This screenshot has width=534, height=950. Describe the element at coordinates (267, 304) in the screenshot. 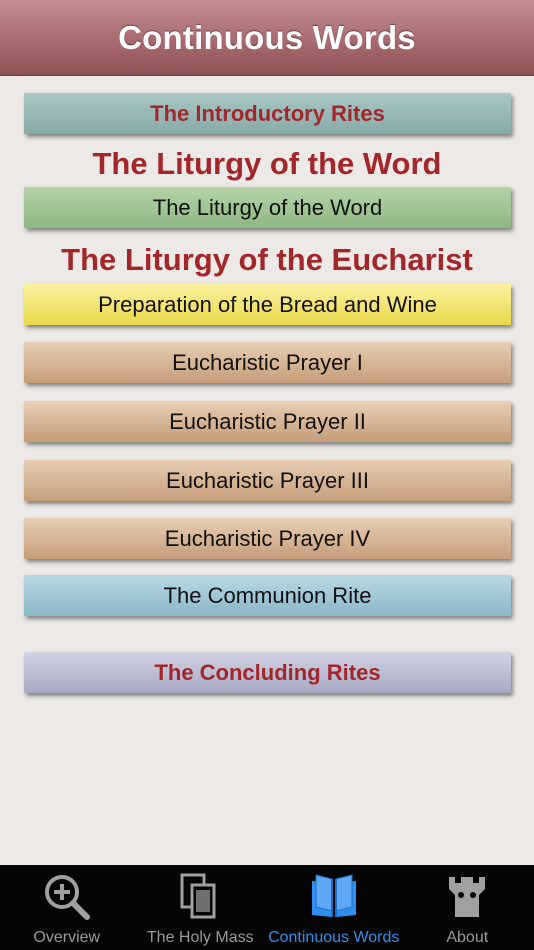

I see `preparation-button: Preparation of the Bread and Wine` at that location.